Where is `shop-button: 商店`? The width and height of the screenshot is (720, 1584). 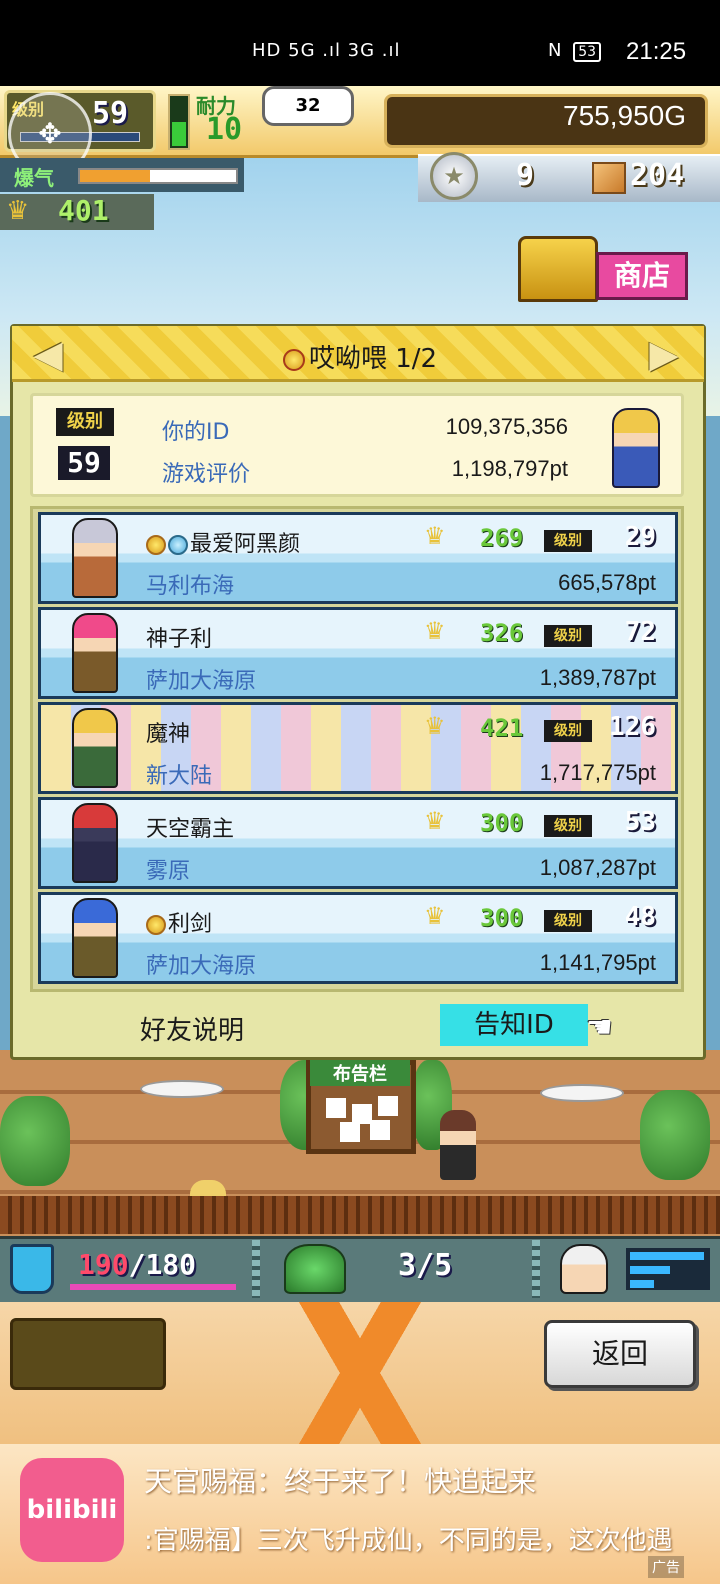 shop-button: 商店 is located at coordinates (642, 276).